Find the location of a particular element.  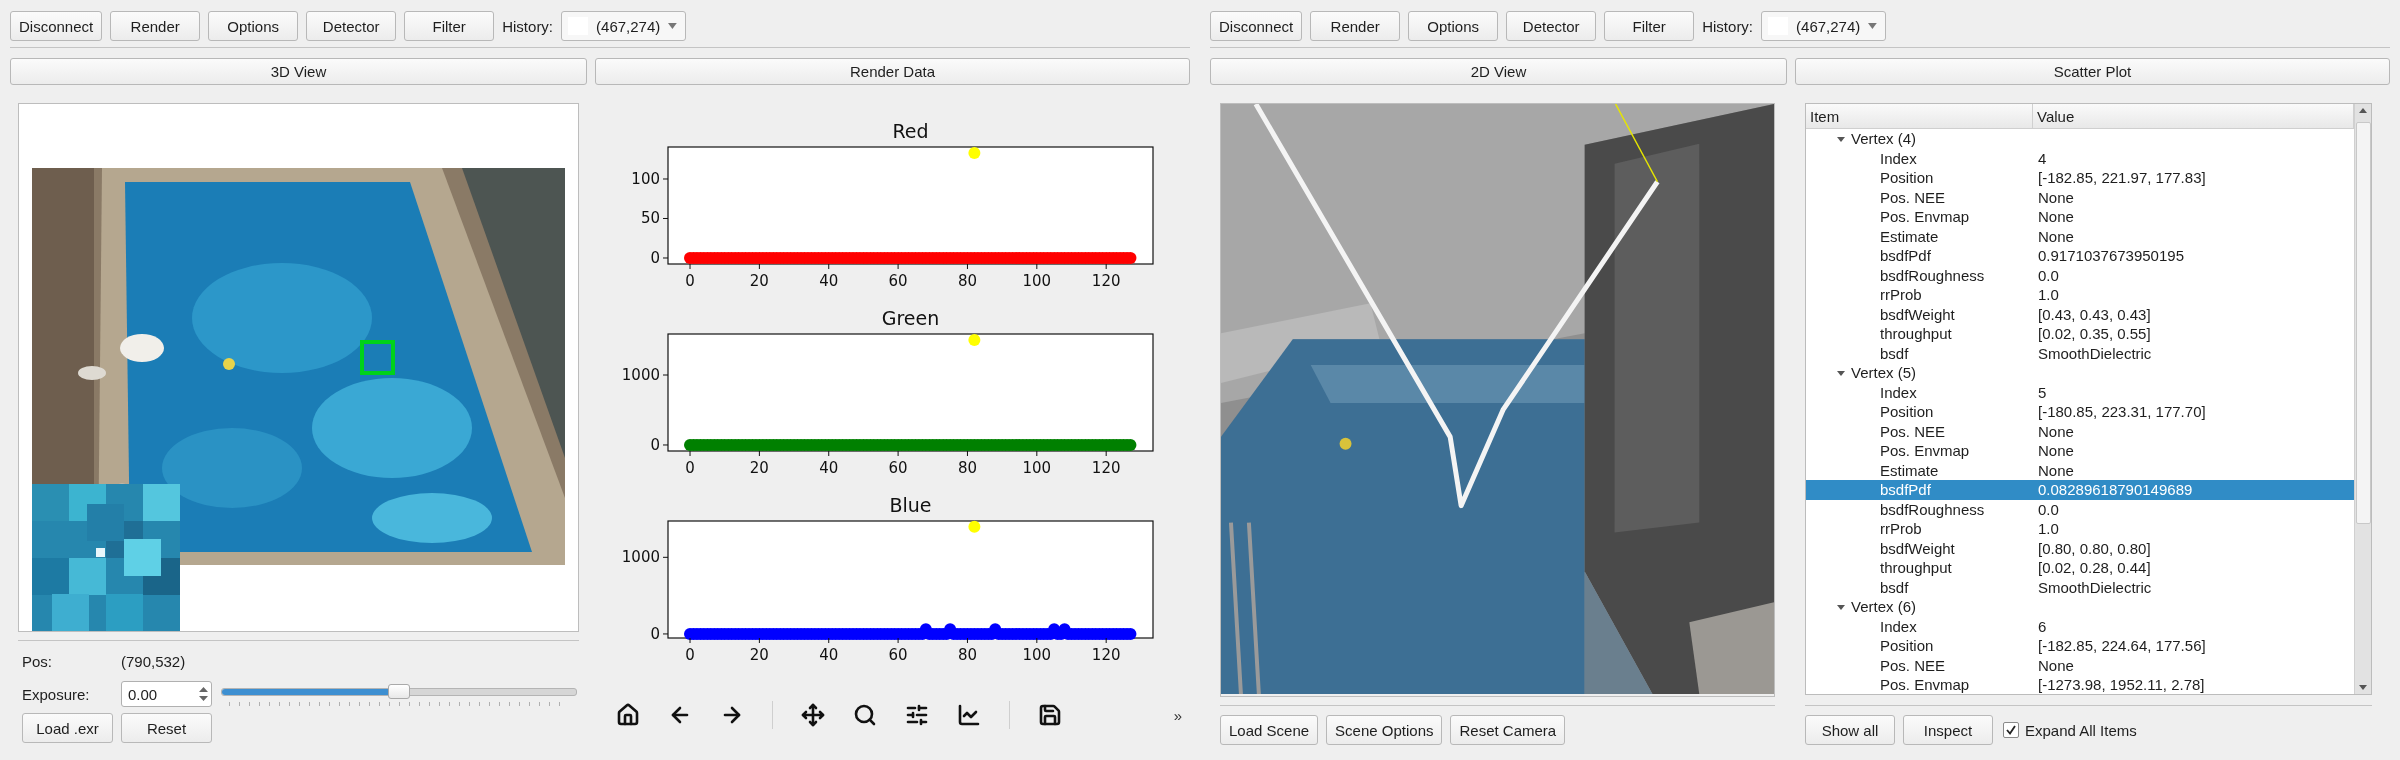

tree-row: throughput [0.02, 0.28, 0.44] is located at coordinates (2080, 568).